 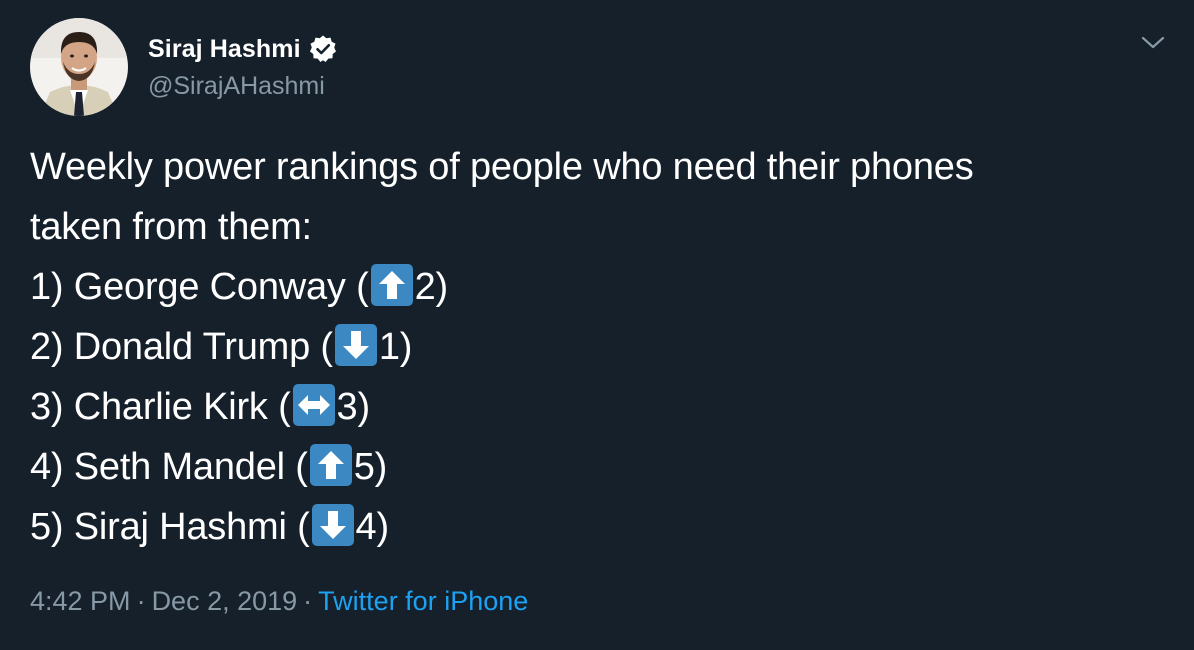 I want to click on avatar, so click(x=79, y=67).